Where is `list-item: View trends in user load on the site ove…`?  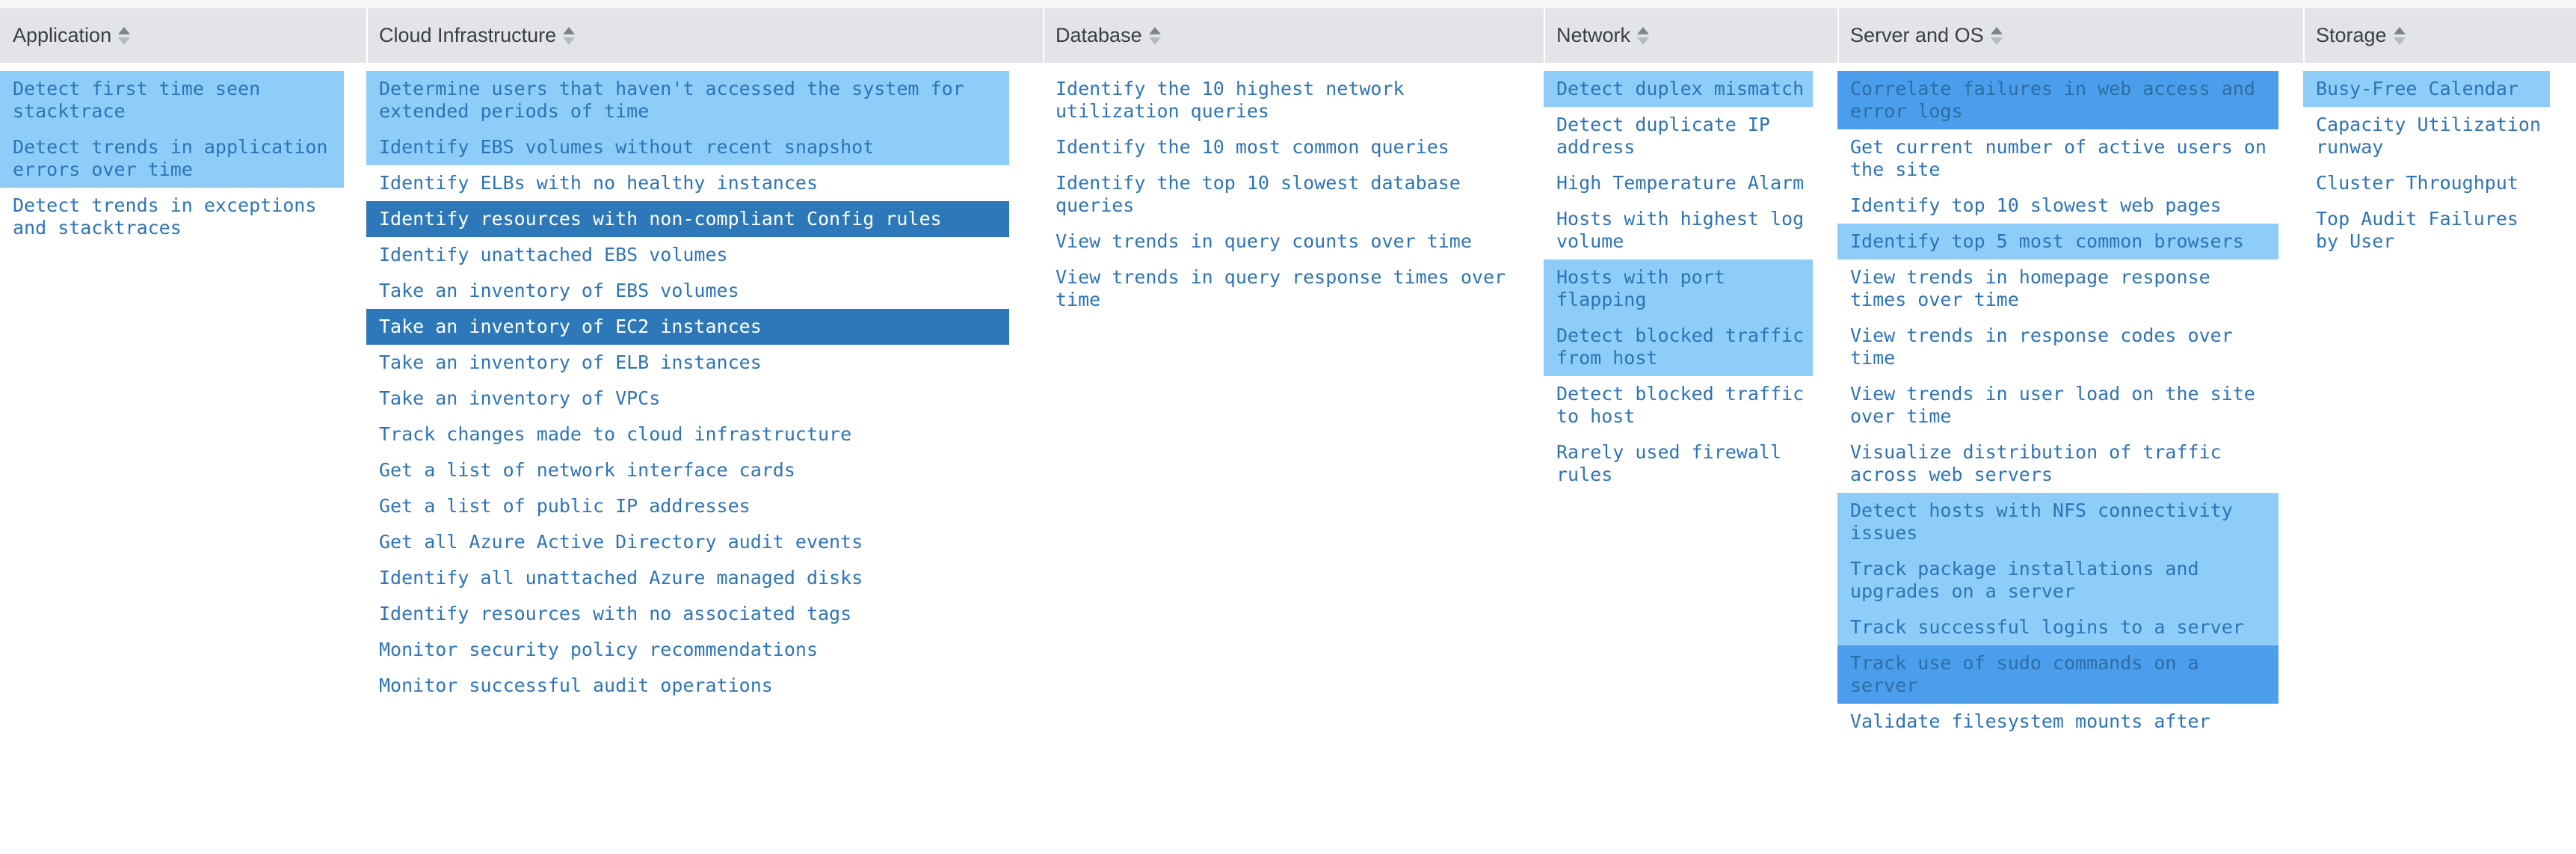
list-item: View trends in user load on the site ove… is located at coordinates (2057, 405).